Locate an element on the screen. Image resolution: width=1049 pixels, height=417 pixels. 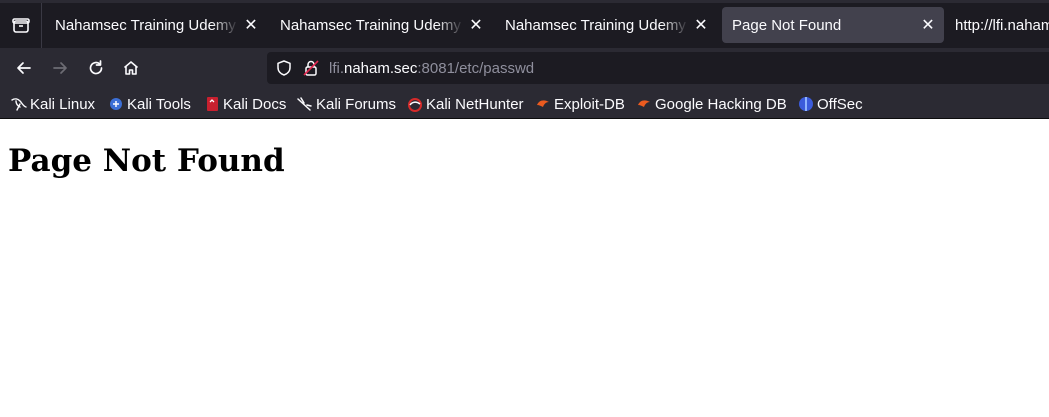
bookmark-label: Kali Forums is located at coordinates (356, 104).